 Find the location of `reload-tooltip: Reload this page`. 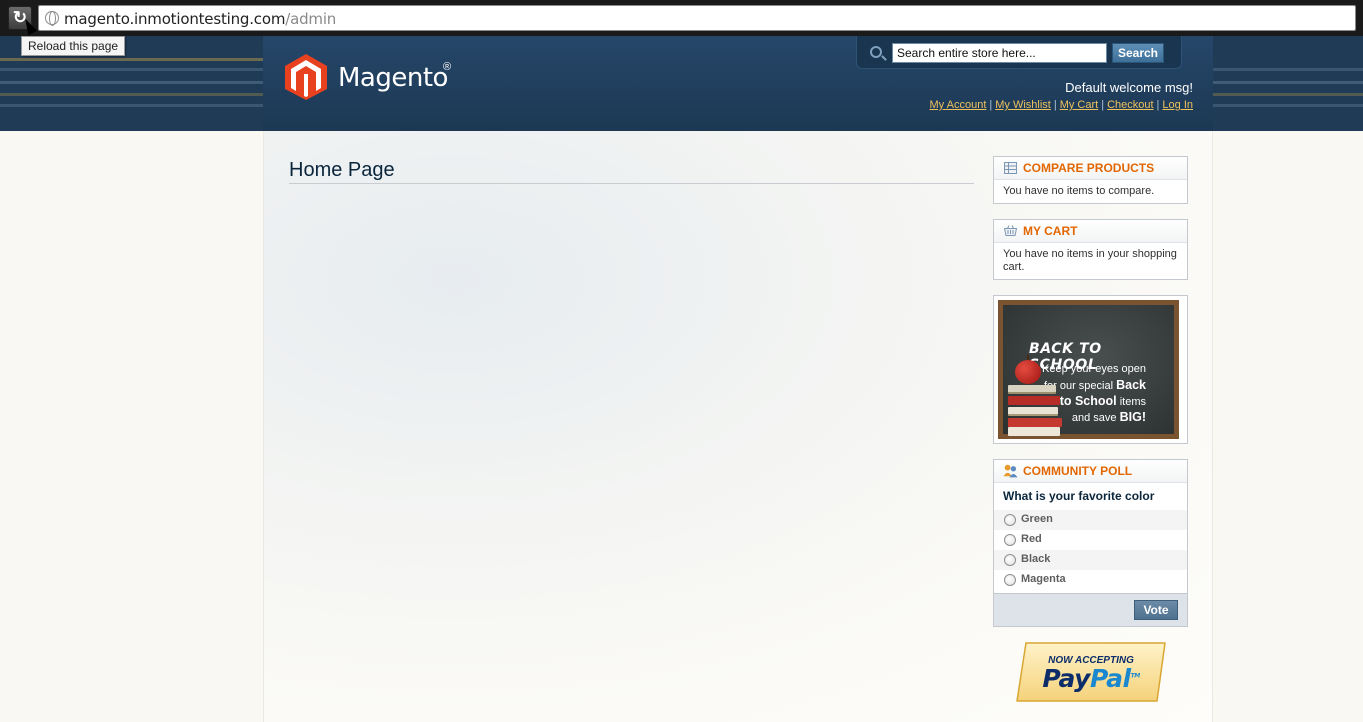

reload-tooltip: Reload this page is located at coordinates (73, 46).